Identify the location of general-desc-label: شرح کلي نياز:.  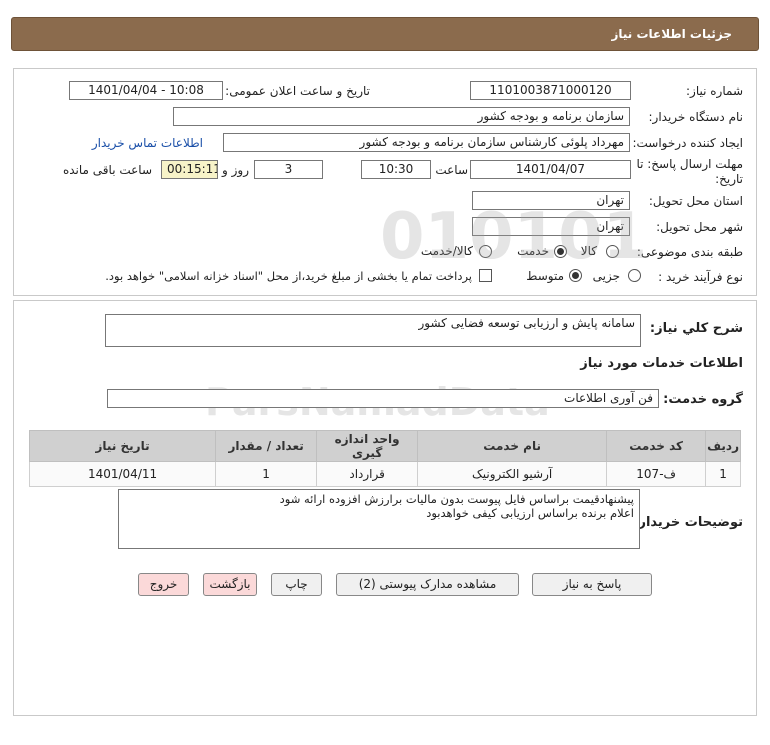
(696, 328).